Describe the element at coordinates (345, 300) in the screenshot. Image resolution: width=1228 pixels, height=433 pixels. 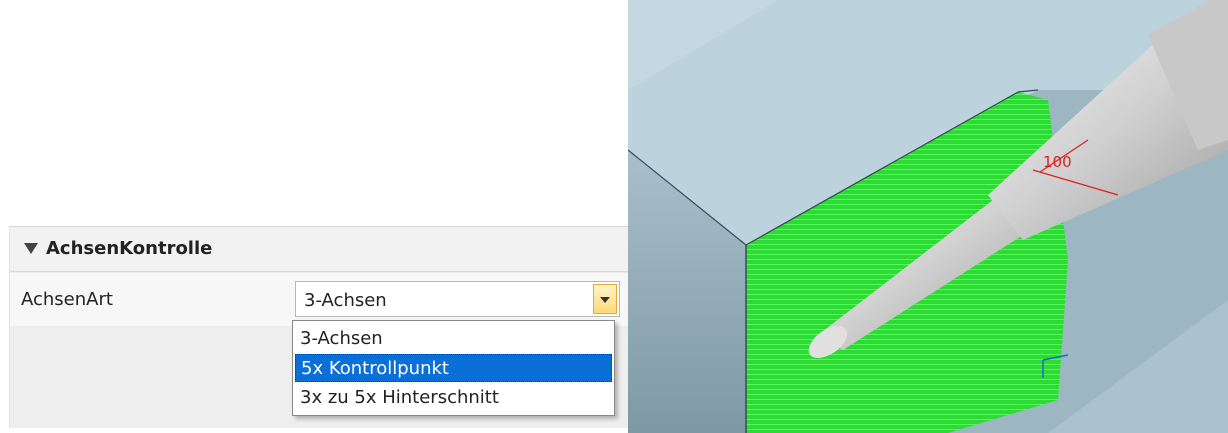
I see `combobox-value: 3-Achsen` at that location.